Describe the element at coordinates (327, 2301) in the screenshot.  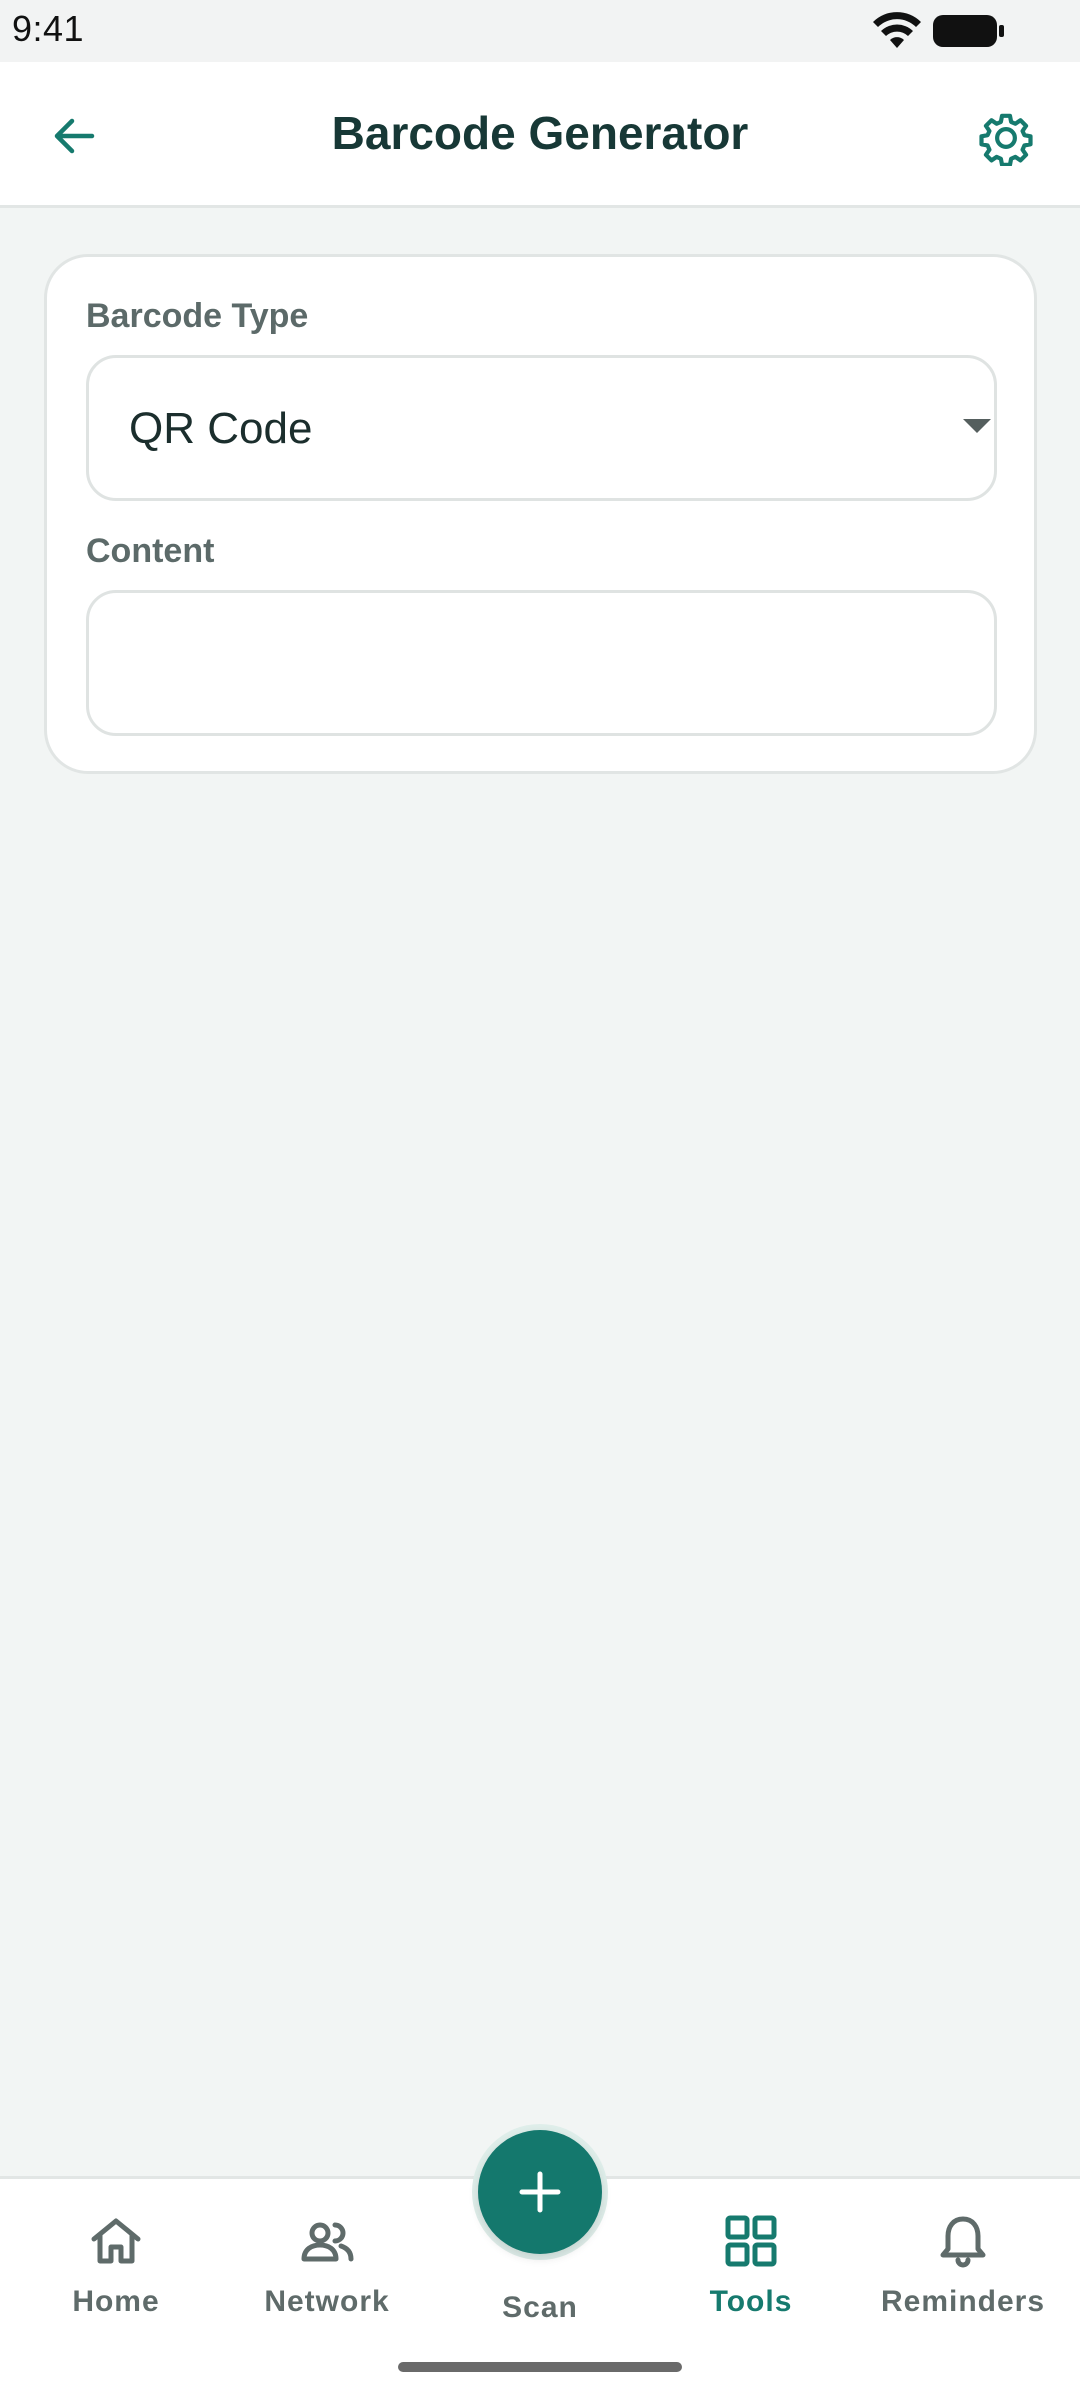
I see `nav-label-network: Network` at that location.